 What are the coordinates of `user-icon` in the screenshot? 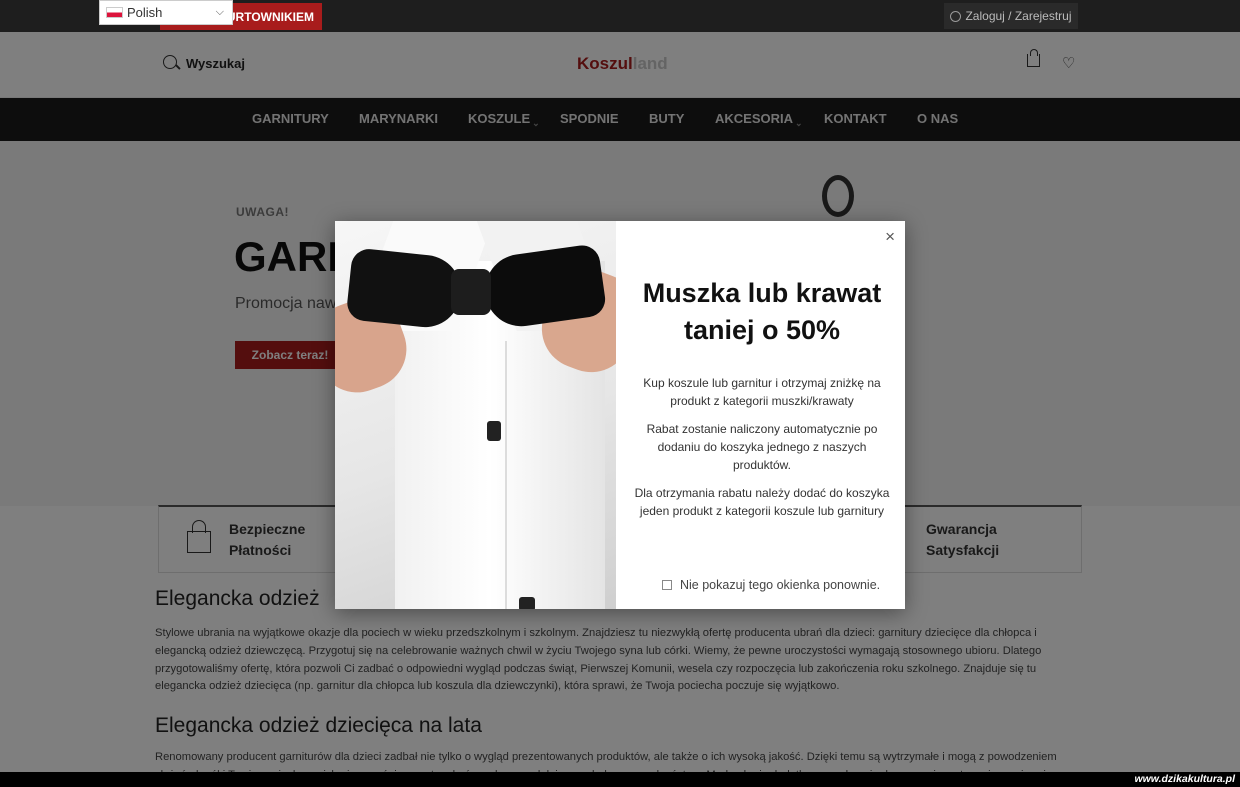 It's located at (956, 16).